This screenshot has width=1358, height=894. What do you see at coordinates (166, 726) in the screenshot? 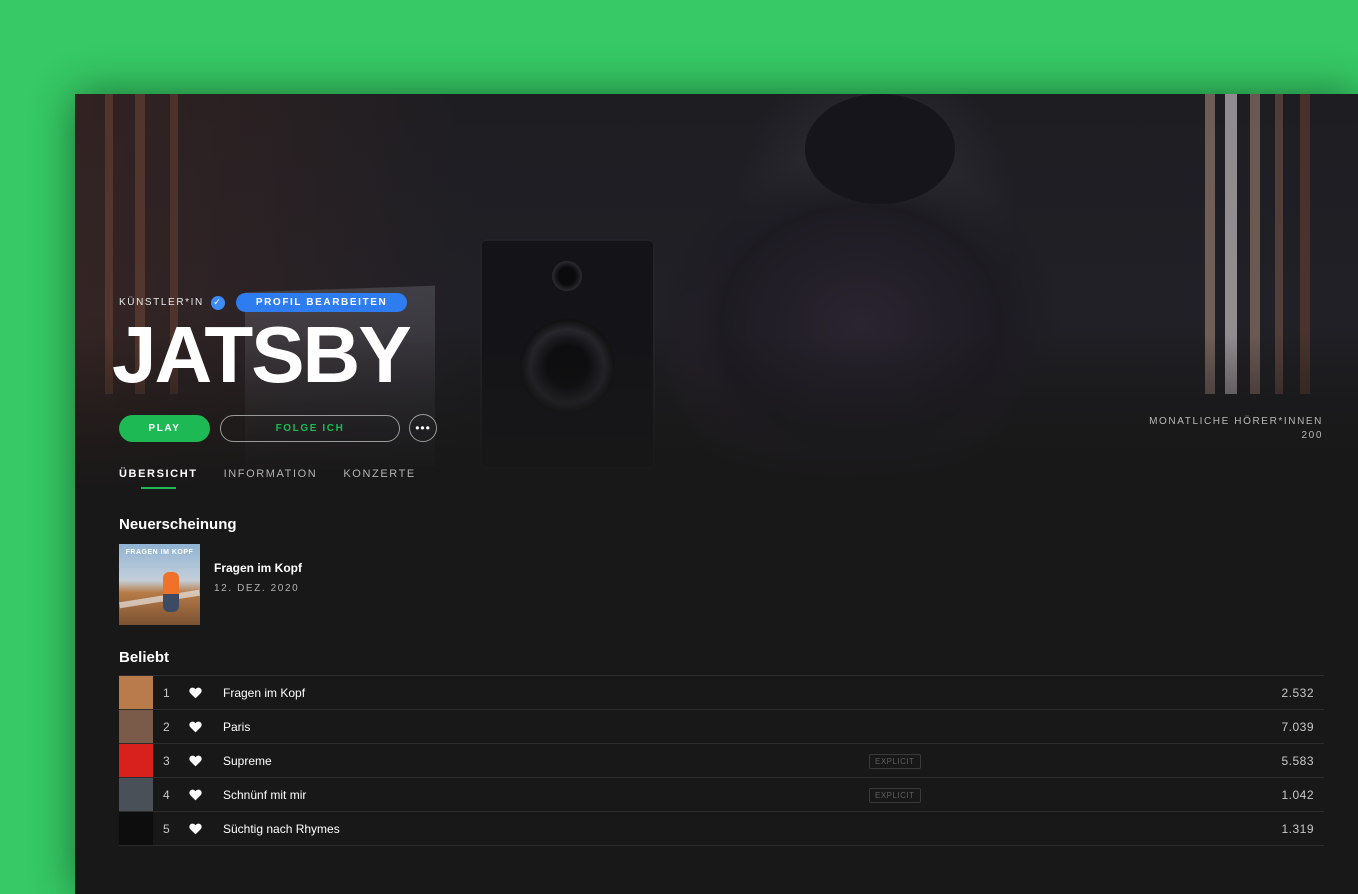
I see `track-number: 2` at bounding box center [166, 726].